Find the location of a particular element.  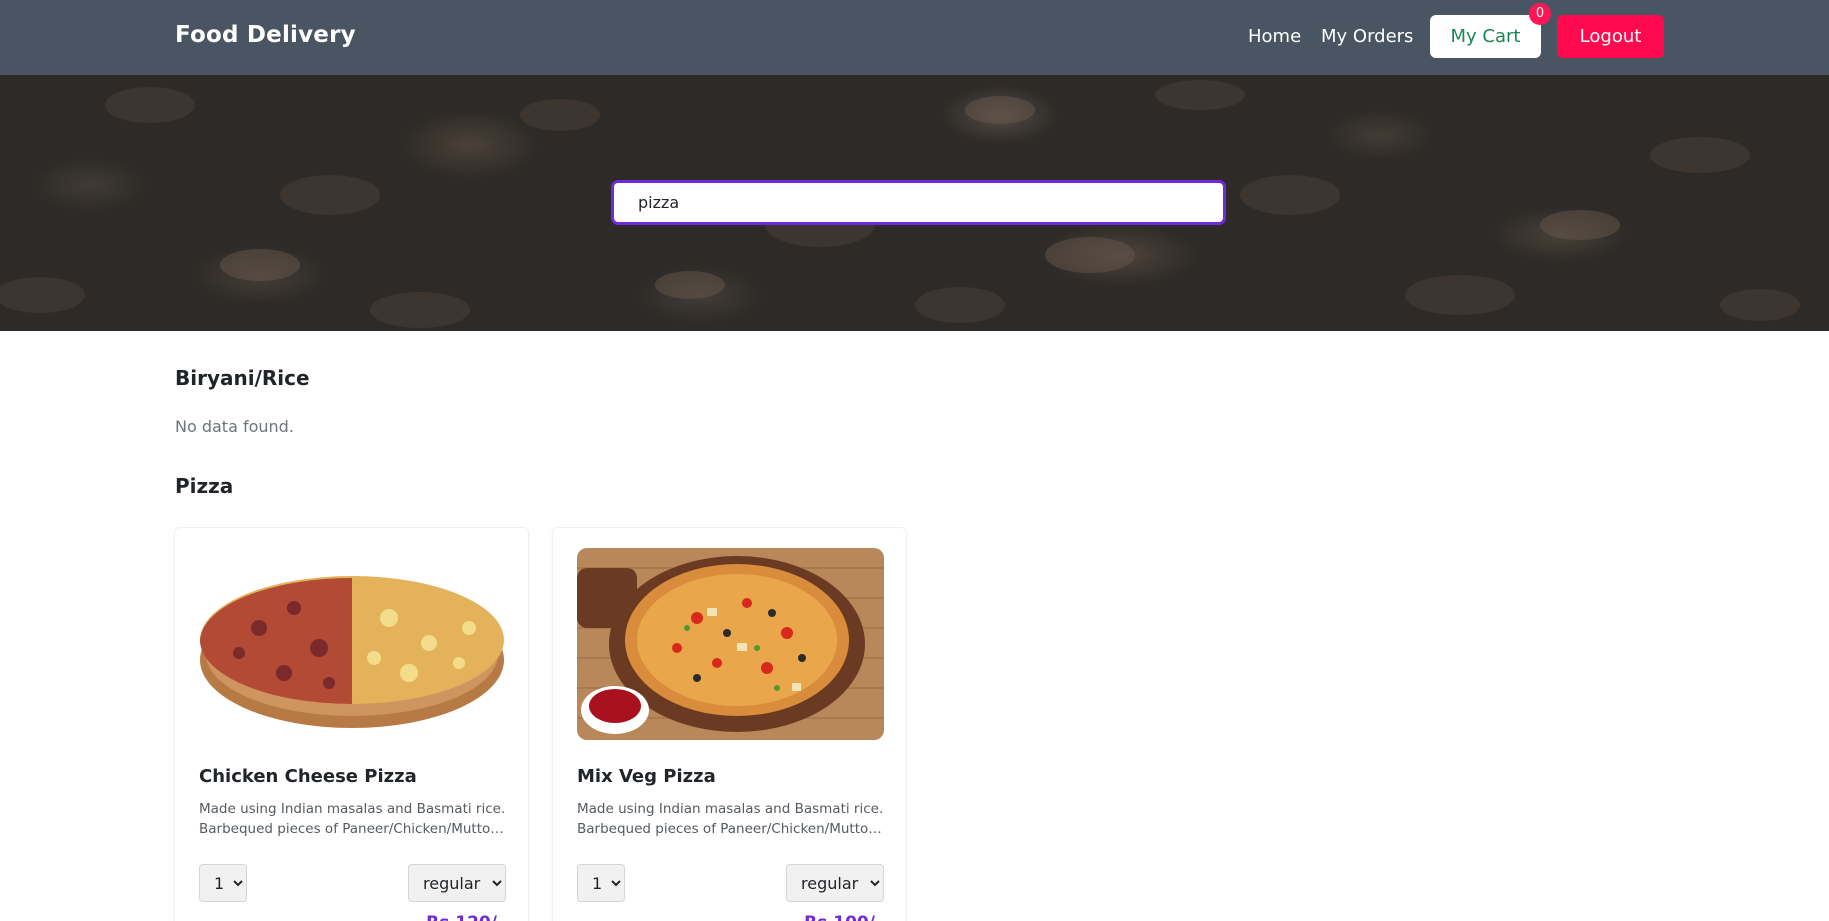

empty-state-text: No data found. is located at coordinates (234, 426).